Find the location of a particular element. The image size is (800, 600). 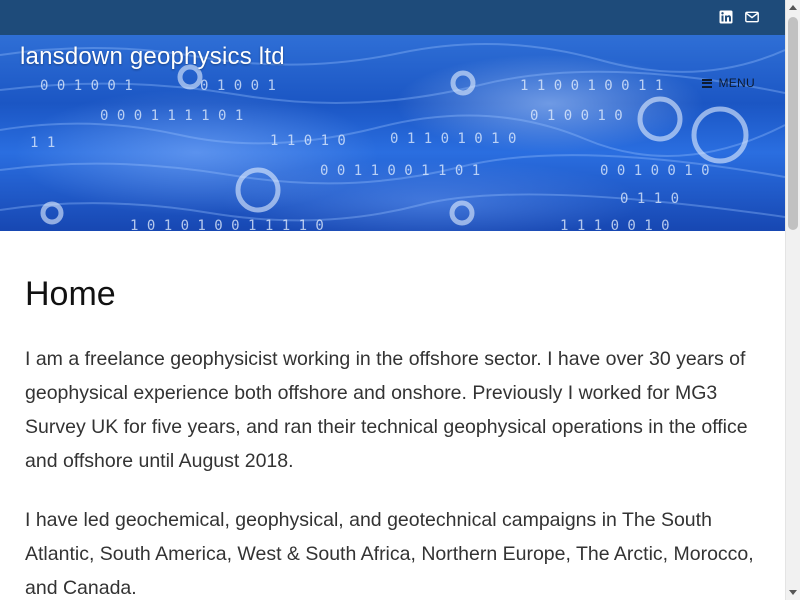

top-bar is located at coordinates (392, 17).